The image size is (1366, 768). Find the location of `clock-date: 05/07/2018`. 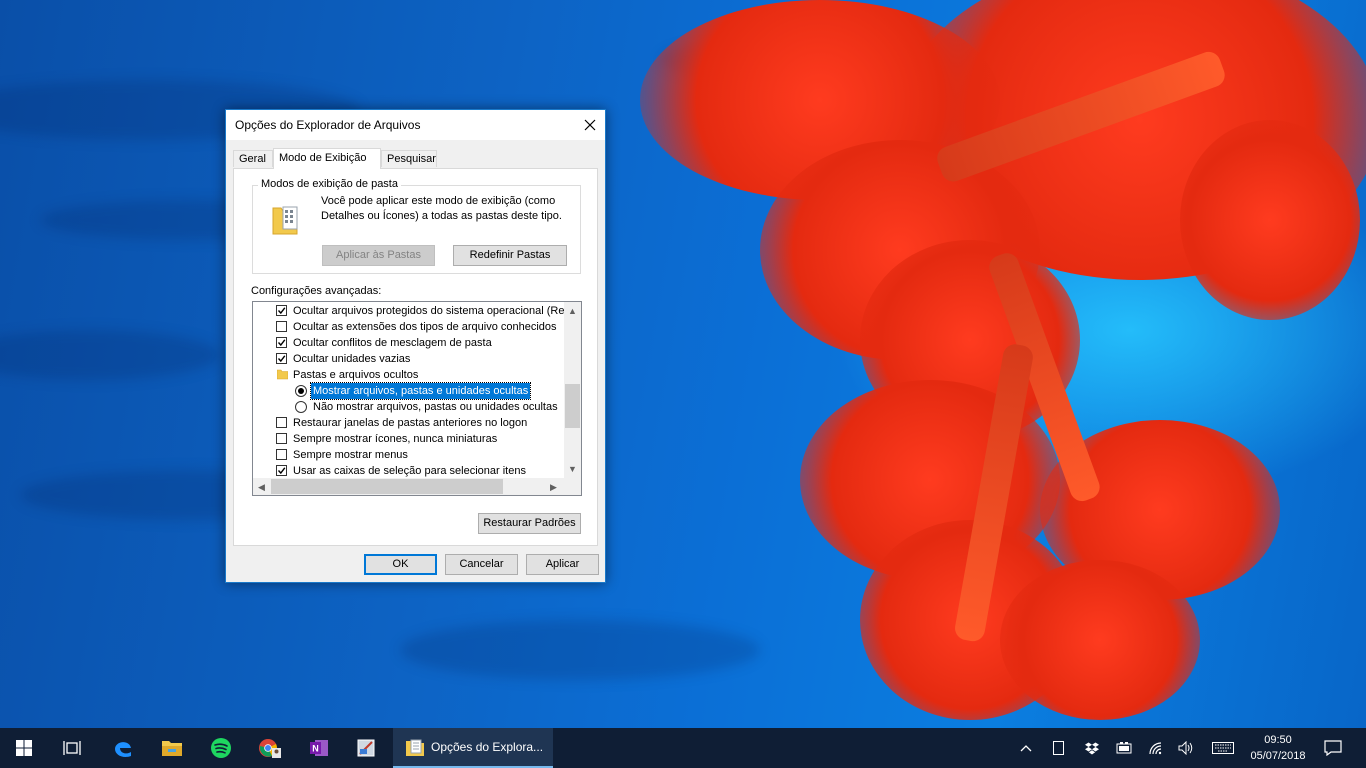

clock-date: 05/07/2018 is located at coordinates (1278, 756).